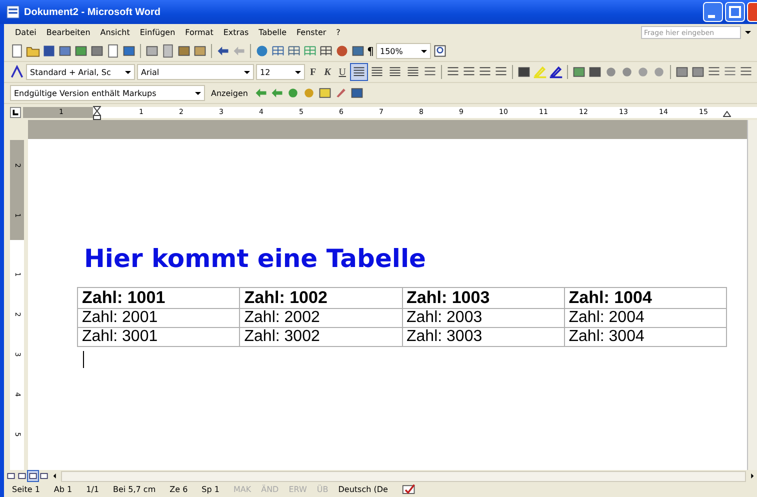 The height and width of the screenshot is (497, 757). I want to click on bold-button: F, so click(313, 72).